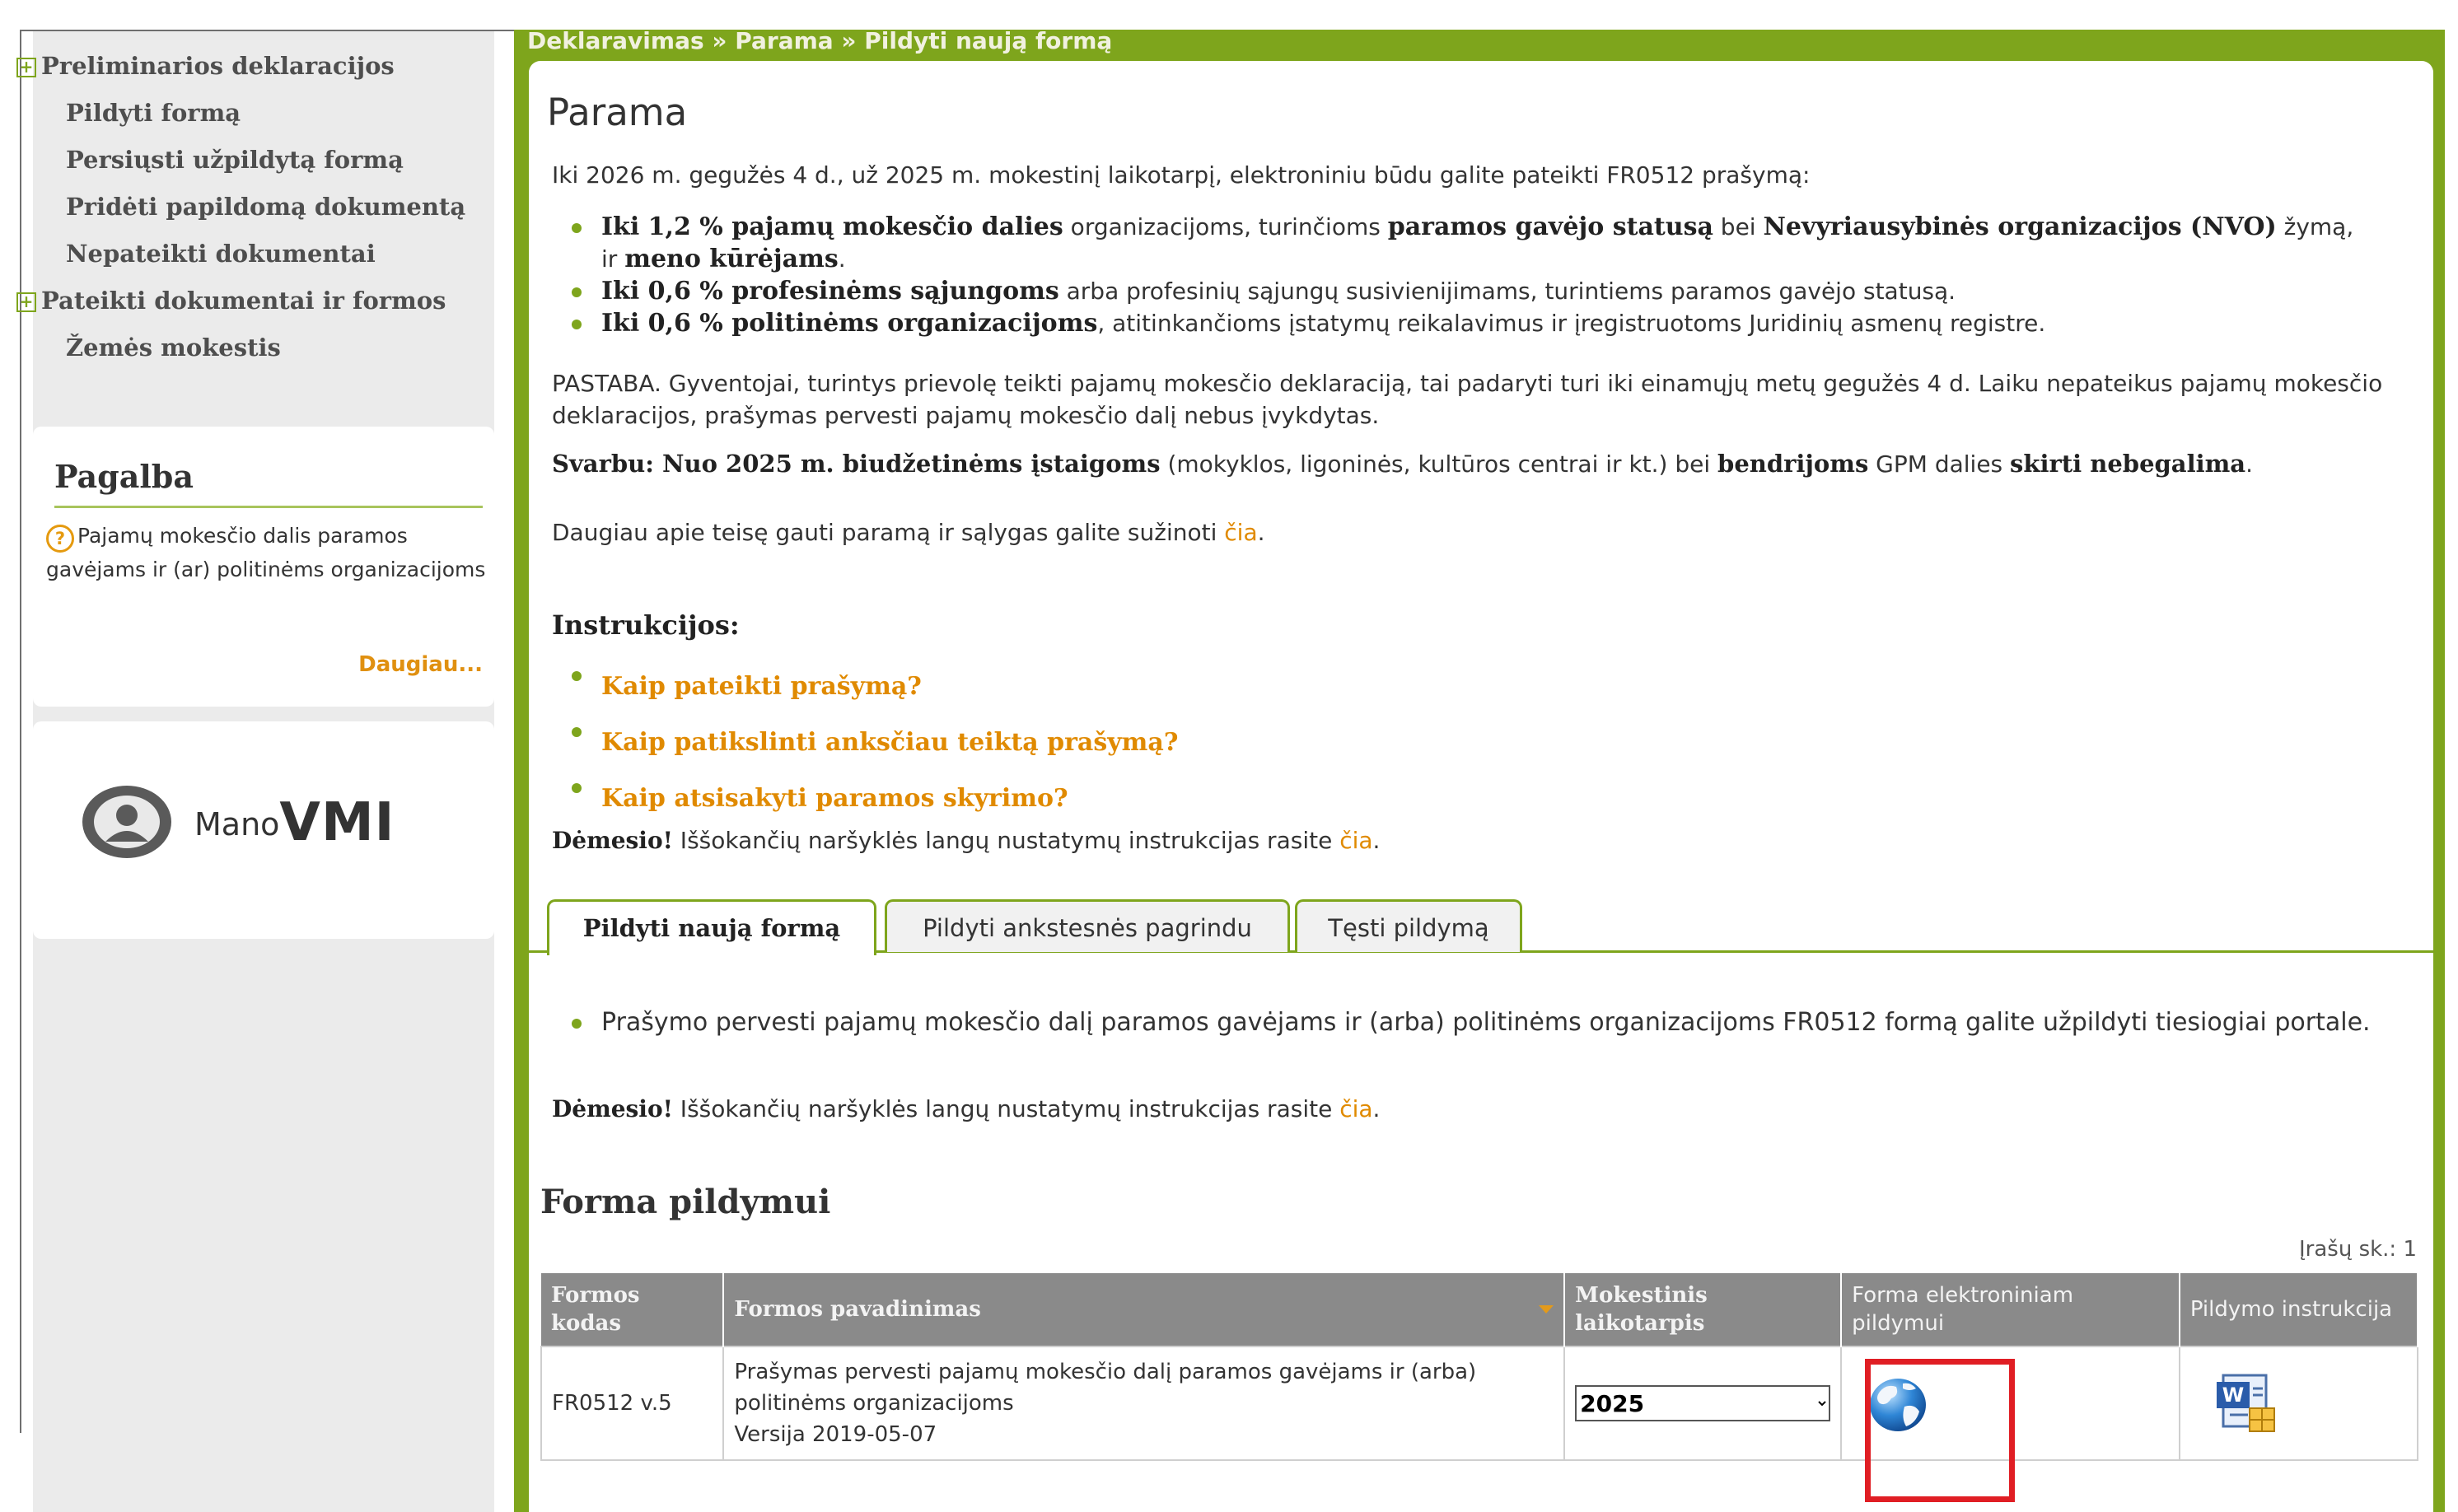  Describe the element at coordinates (2233, 1395) in the screenshot. I see `svg-text: W` at that location.